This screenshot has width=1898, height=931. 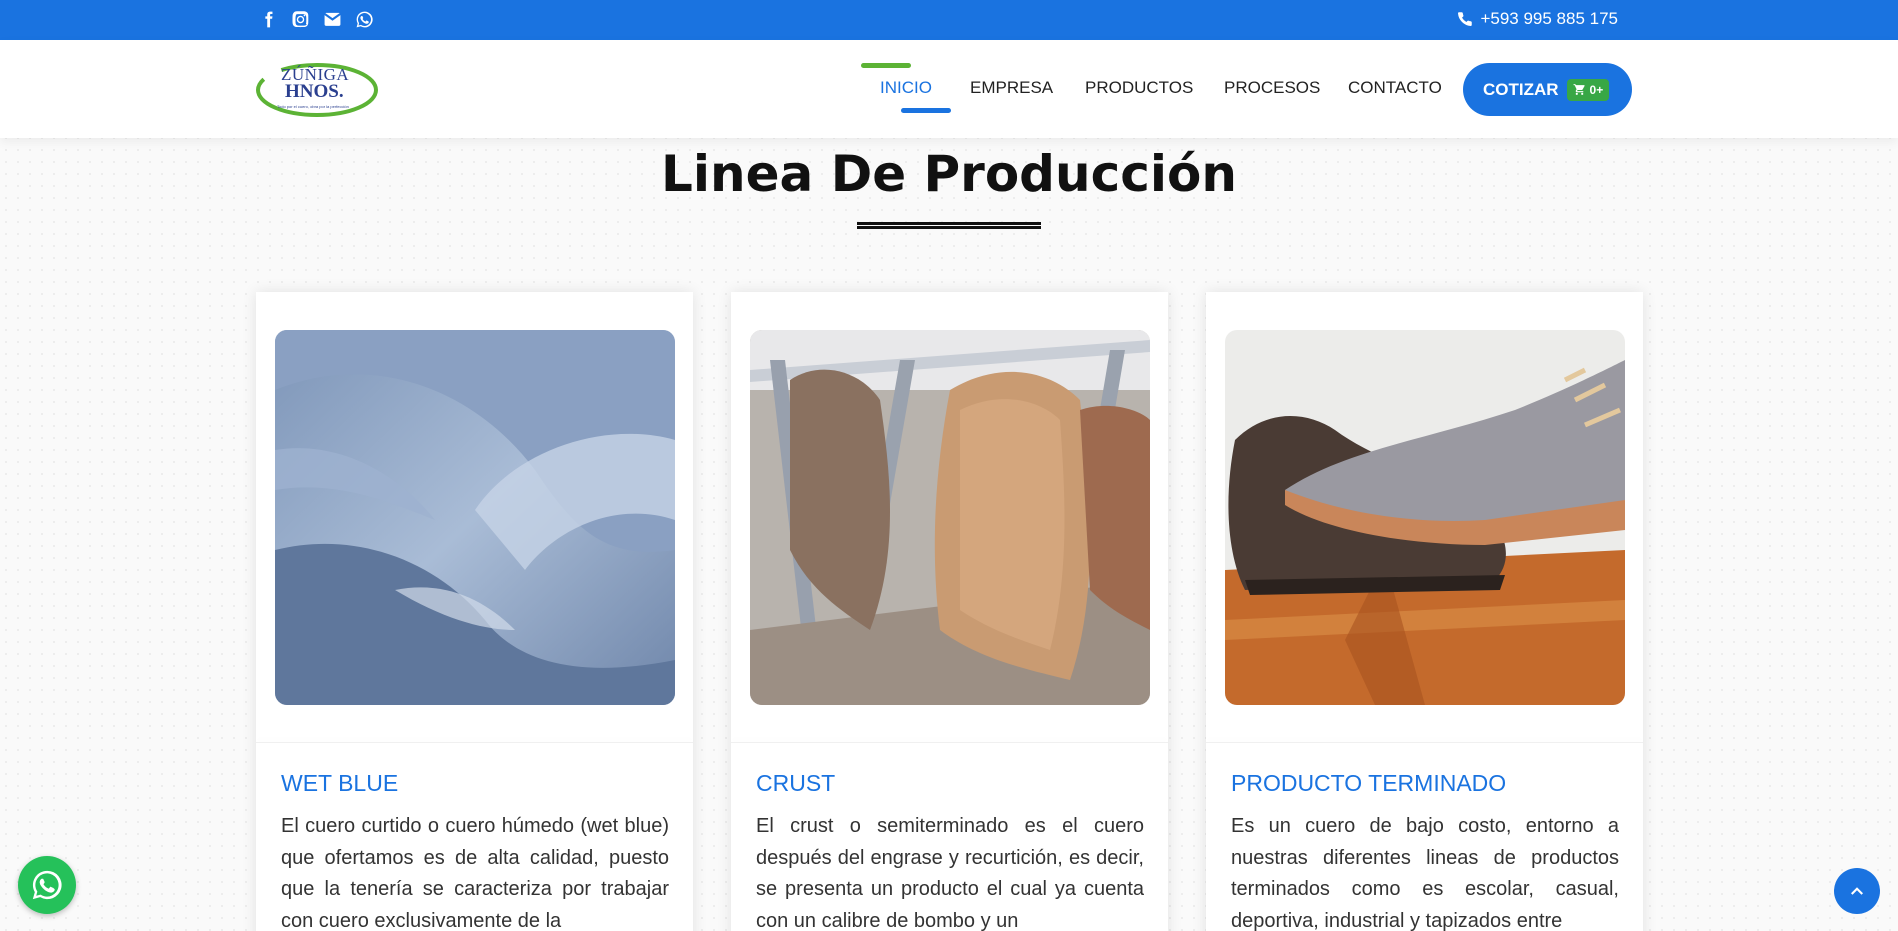 I want to click on instagram-icon, so click(x=300, y=19).